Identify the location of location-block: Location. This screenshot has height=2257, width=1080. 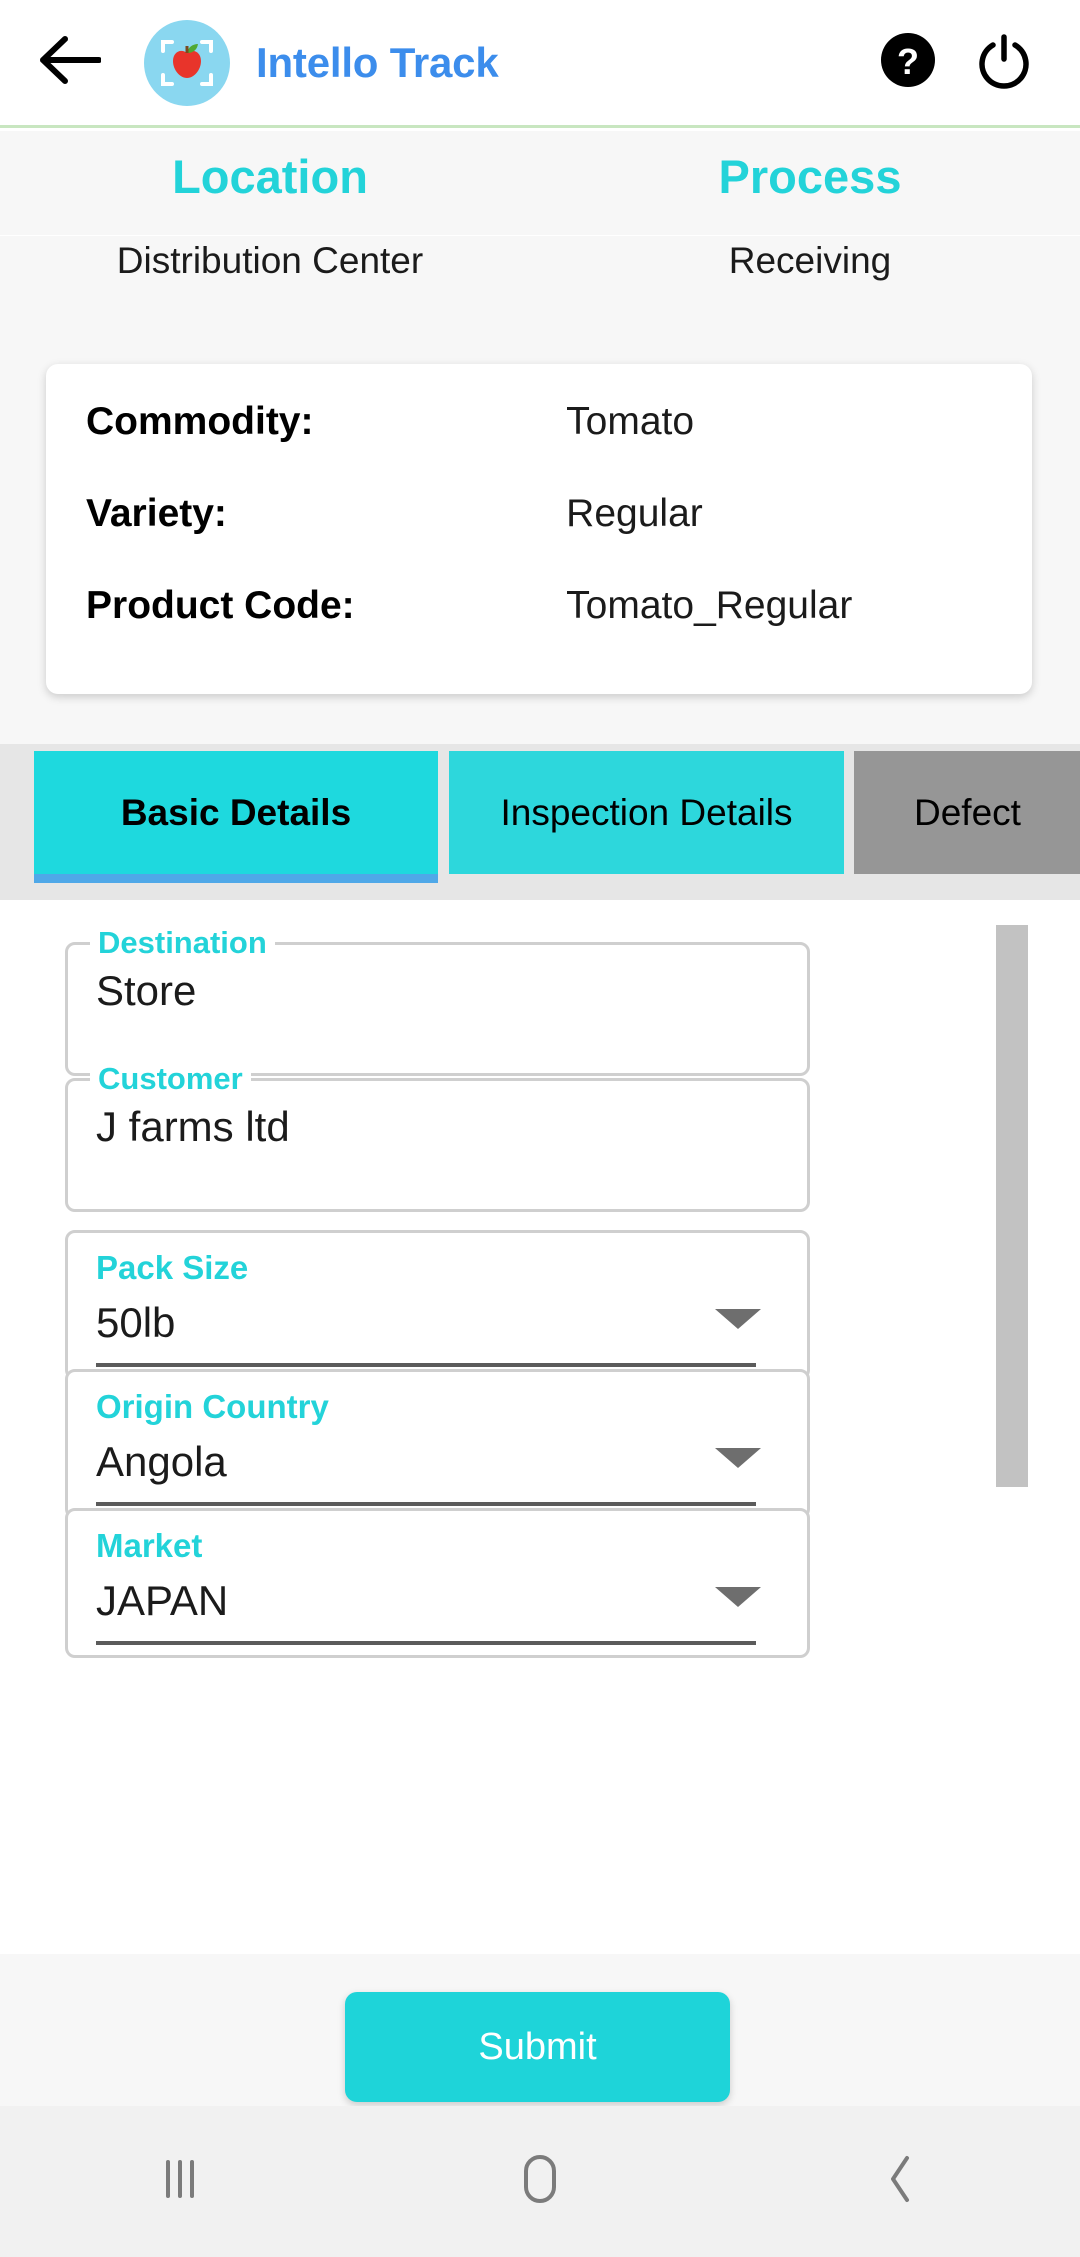
(270, 183).